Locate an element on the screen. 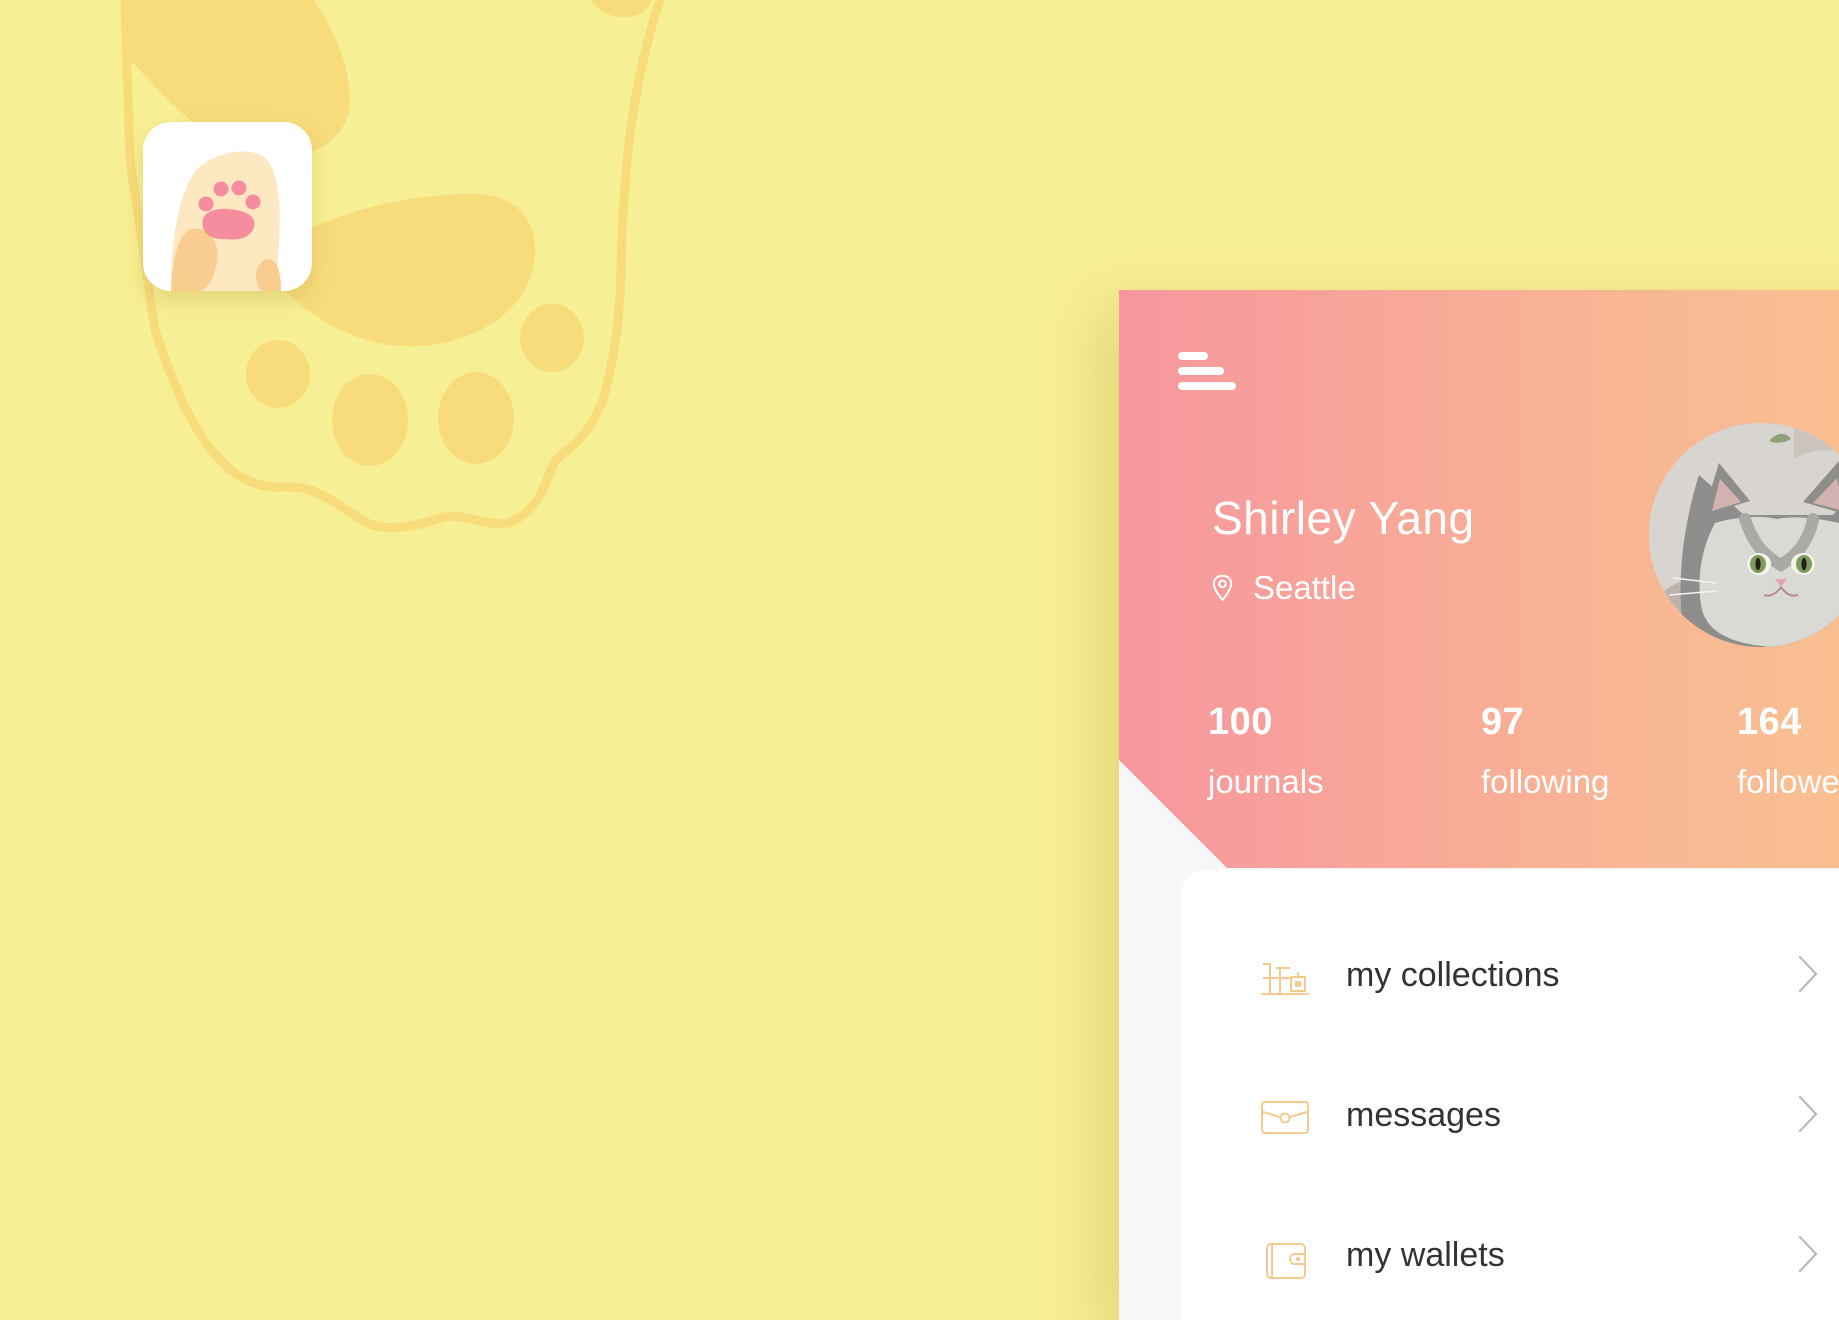  stat-label-following: following is located at coordinates (1545, 781).